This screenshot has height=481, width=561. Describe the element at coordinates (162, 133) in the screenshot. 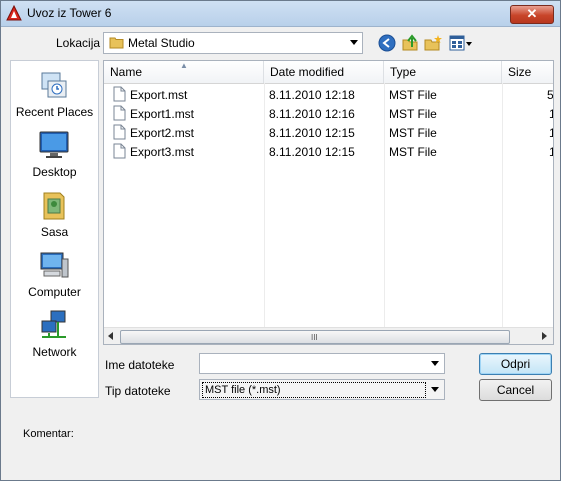

I see `file-name: Export2.mst` at that location.